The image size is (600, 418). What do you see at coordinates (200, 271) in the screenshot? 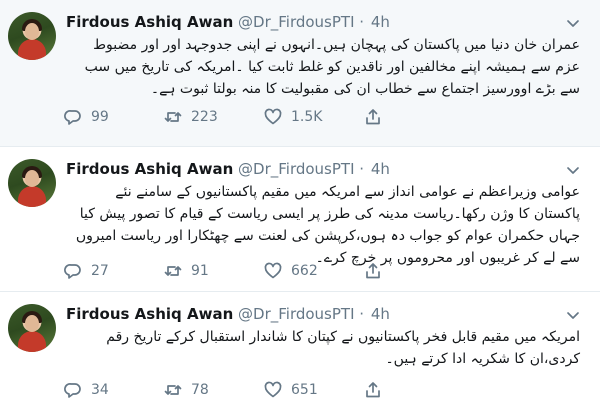
I see `retweet-count: 91` at bounding box center [200, 271].